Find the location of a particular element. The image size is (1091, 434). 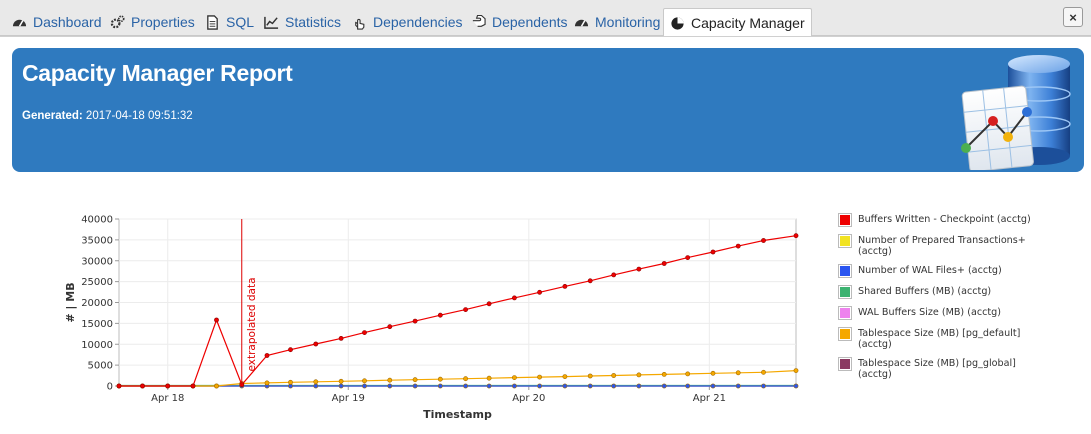

legend-label: Buffers Written - Checkpoint (acctg) is located at coordinates (944, 219).